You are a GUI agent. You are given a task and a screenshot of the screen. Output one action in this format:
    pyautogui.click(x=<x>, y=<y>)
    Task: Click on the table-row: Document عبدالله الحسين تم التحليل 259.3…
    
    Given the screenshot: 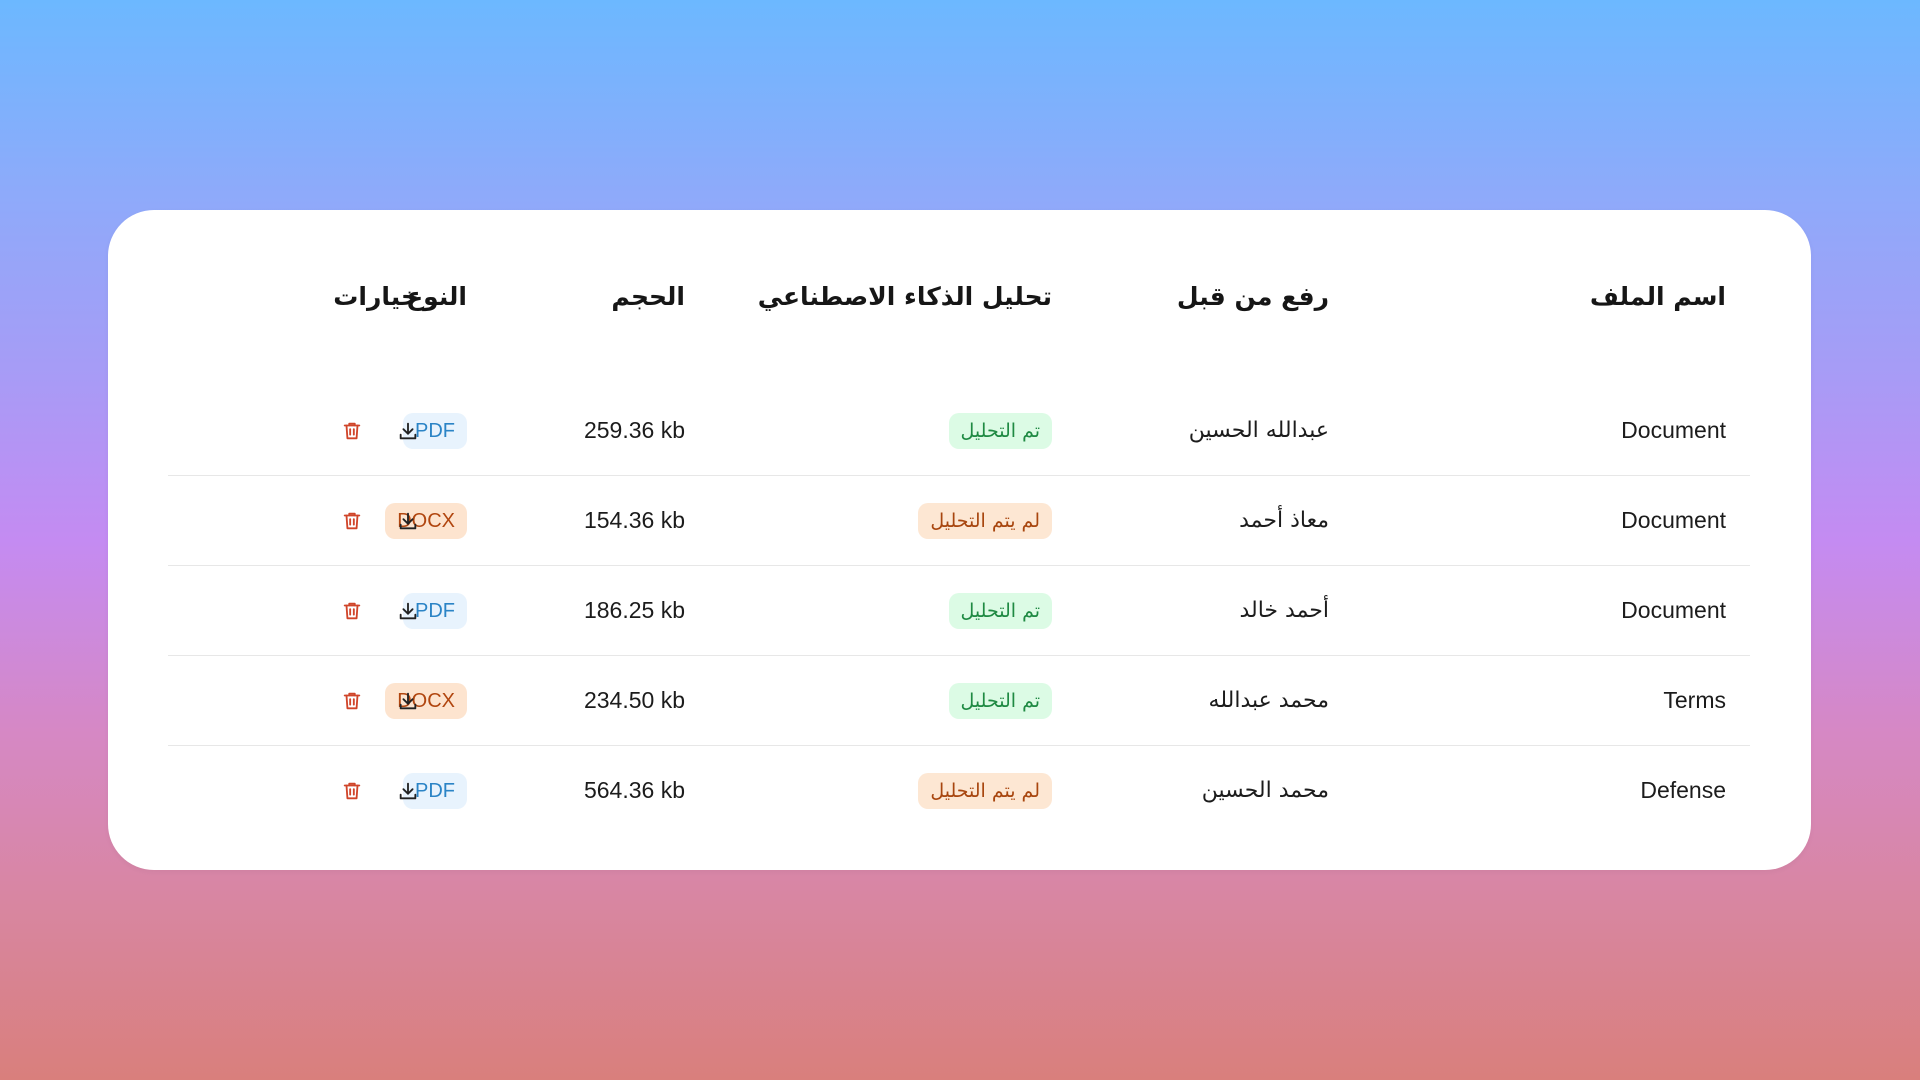 What is the action you would take?
    pyautogui.click(x=959, y=431)
    